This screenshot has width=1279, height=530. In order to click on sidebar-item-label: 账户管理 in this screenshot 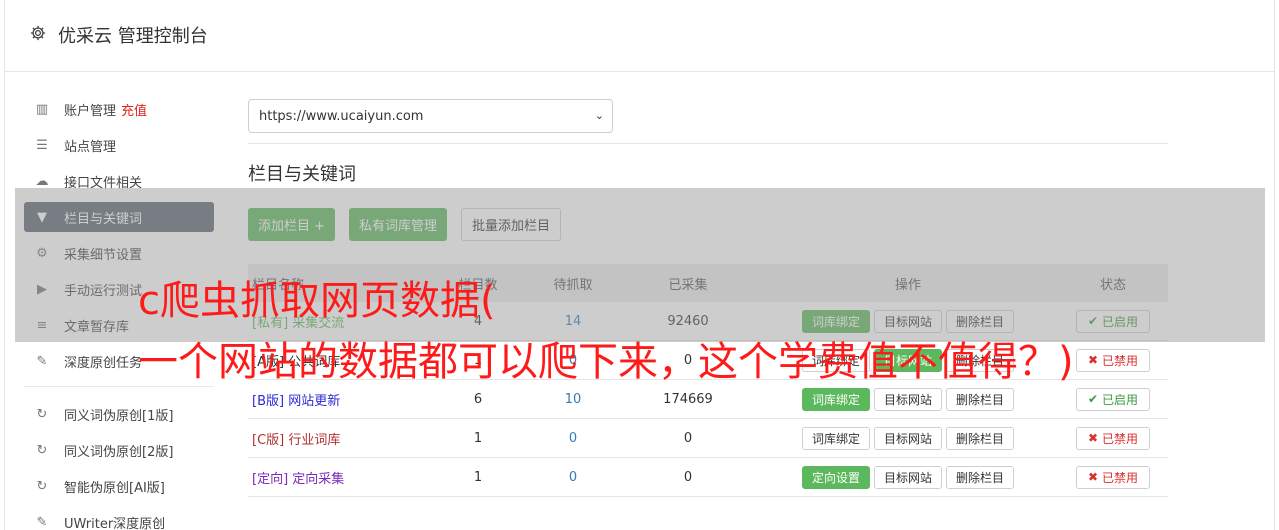, I will do `click(90, 111)`.